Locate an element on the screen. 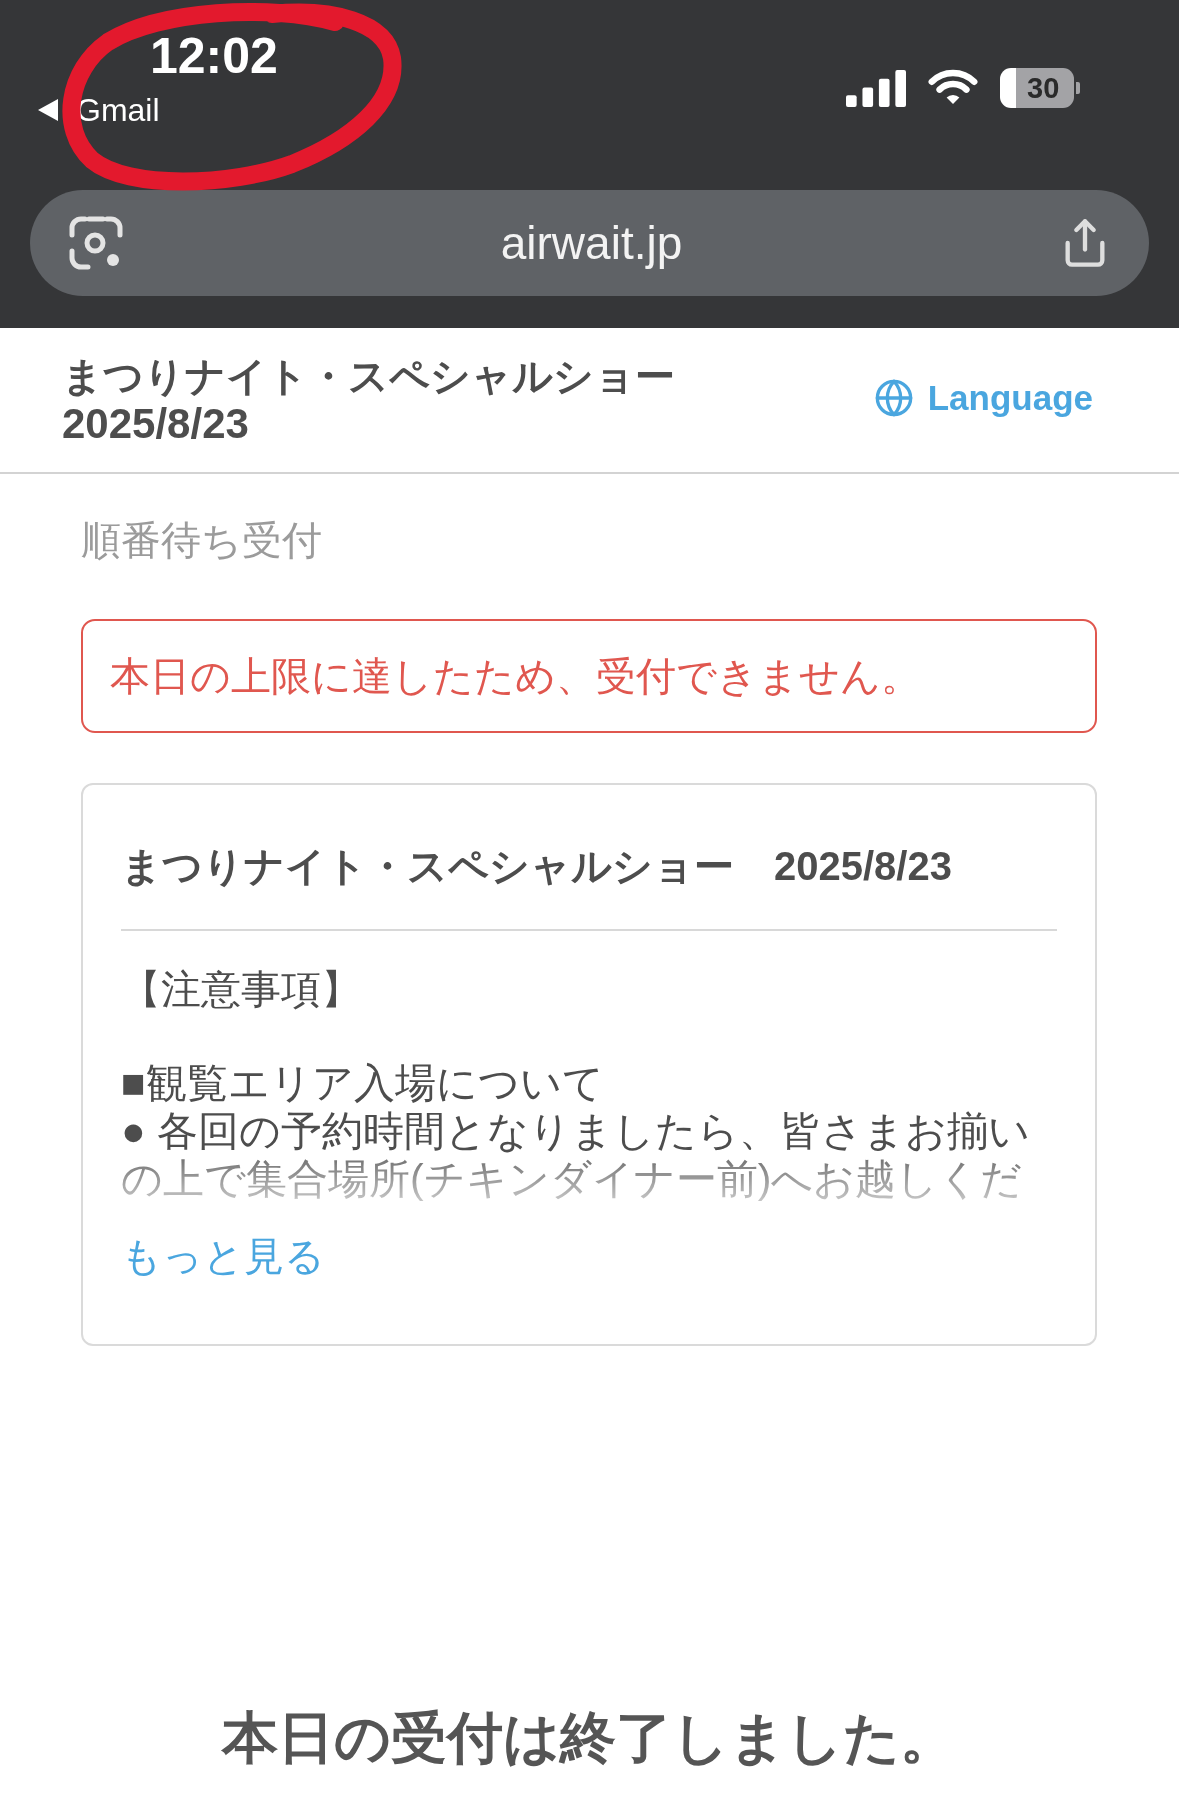 The height and width of the screenshot is (1816, 1179). section-label: 順番待ち受付 is located at coordinates (202, 540).